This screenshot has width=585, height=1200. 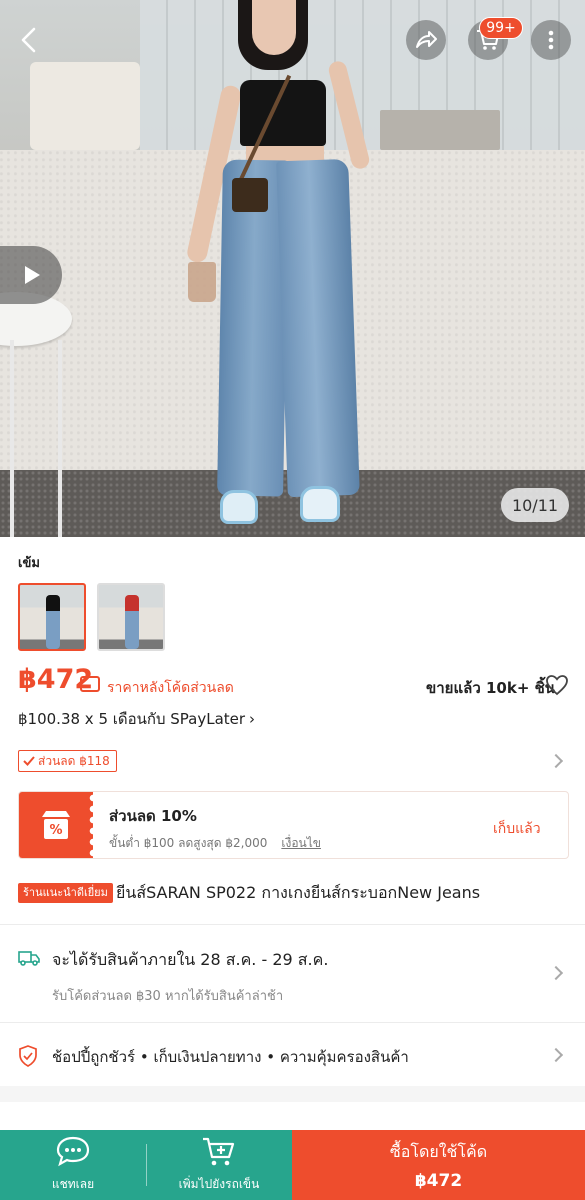 I want to click on add-to-cart-label: เพิ่มไปยังรถเข็น, so click(x=219, y=1184).